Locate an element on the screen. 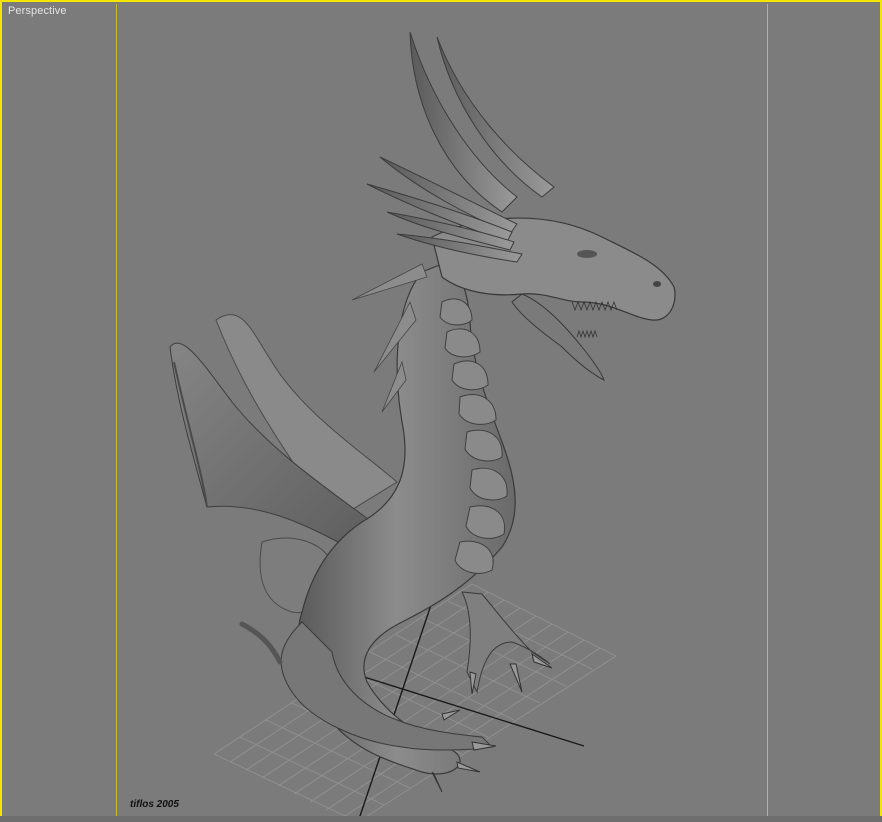 The width and height of the screenshot is (882, 822). grid-plane is located at coordinates (415, 701).